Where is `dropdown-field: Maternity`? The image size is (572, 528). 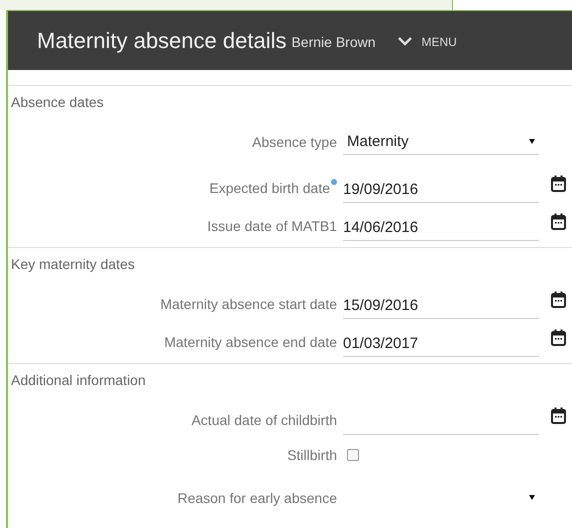
dropdown-field: Maternity is located at coordinates (441, 142).